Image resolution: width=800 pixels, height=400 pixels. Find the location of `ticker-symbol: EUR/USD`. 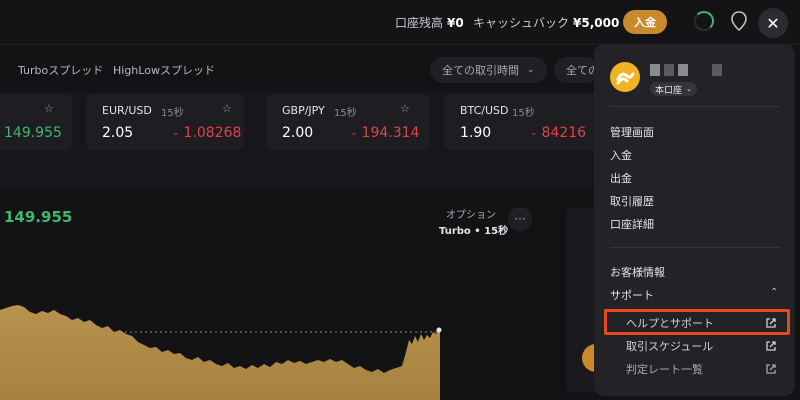

ticker-symbol: EUR/USD is located at coordinates (127, 110).